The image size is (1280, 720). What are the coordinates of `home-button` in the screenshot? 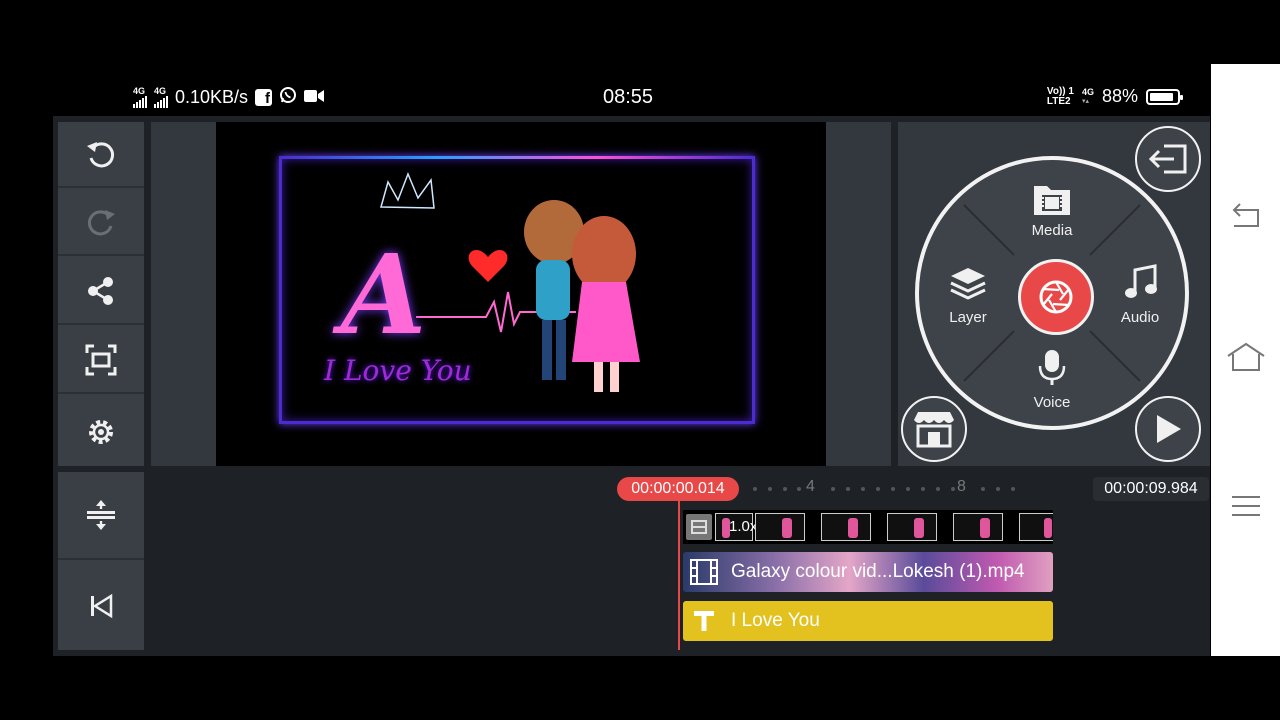 It's located at (1246, 359).